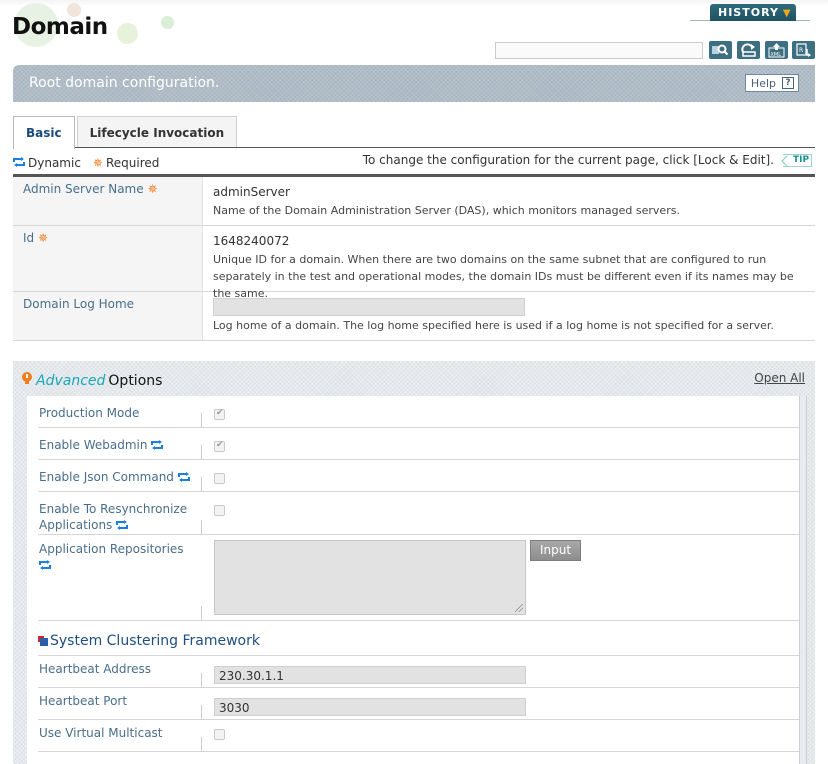  Describe the element at coordinates (219, 414) in the screenshot. I see `production-mode-checkbox` at that location.